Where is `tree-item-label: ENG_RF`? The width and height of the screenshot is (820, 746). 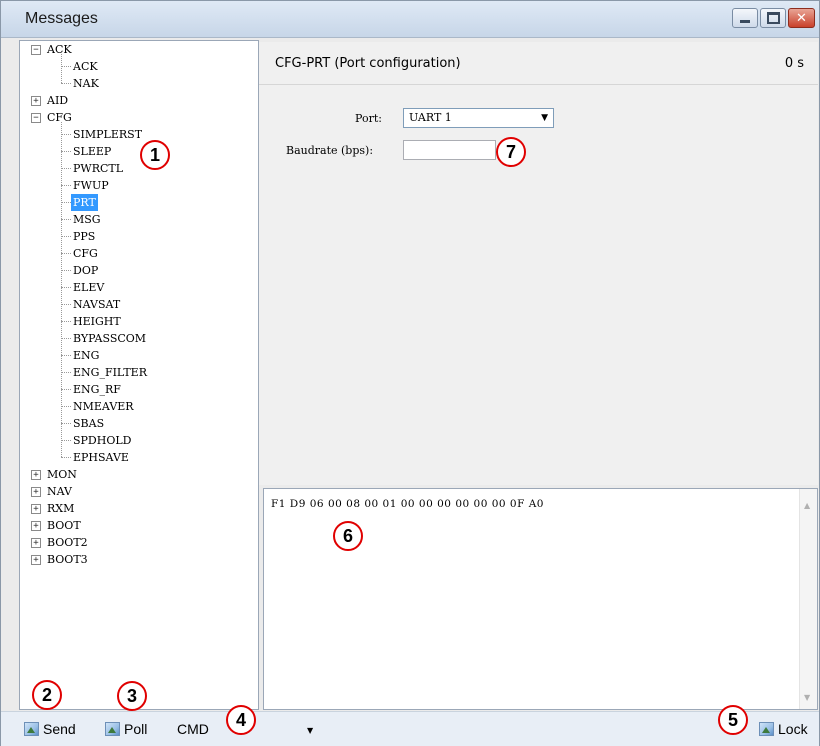 tree-item-label: ENG_RF is located at coordinates (97, 389).